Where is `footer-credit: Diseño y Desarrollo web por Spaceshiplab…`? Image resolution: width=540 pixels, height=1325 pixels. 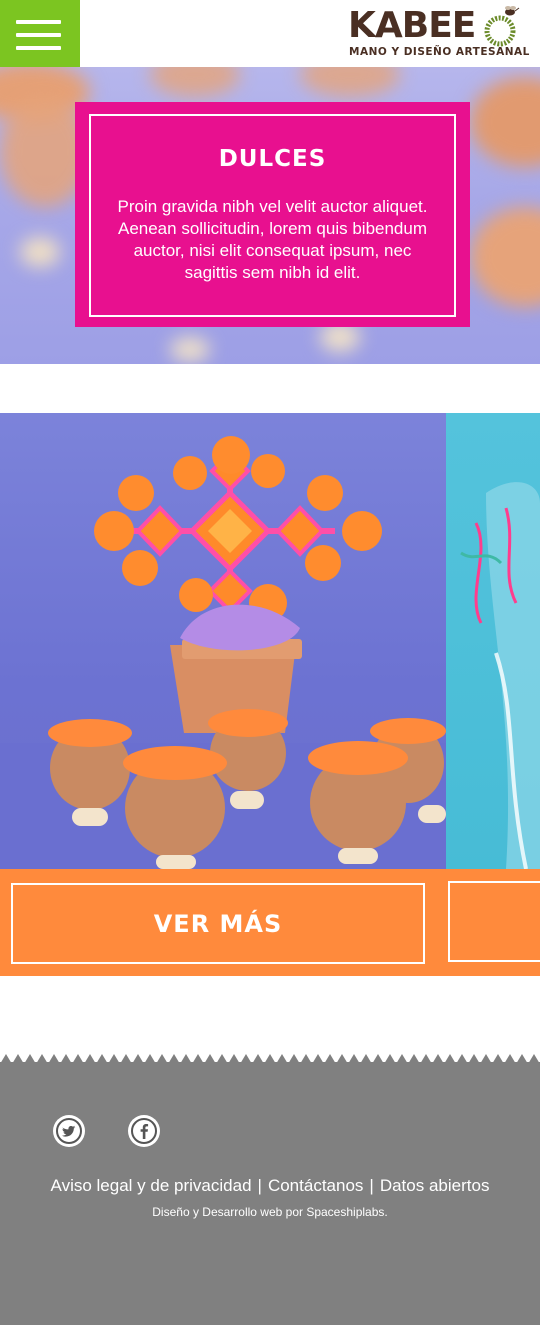 footer-credit: Diseño y Desarrollo web por Spaceshiplab… is located at coordinates (270, 1212).